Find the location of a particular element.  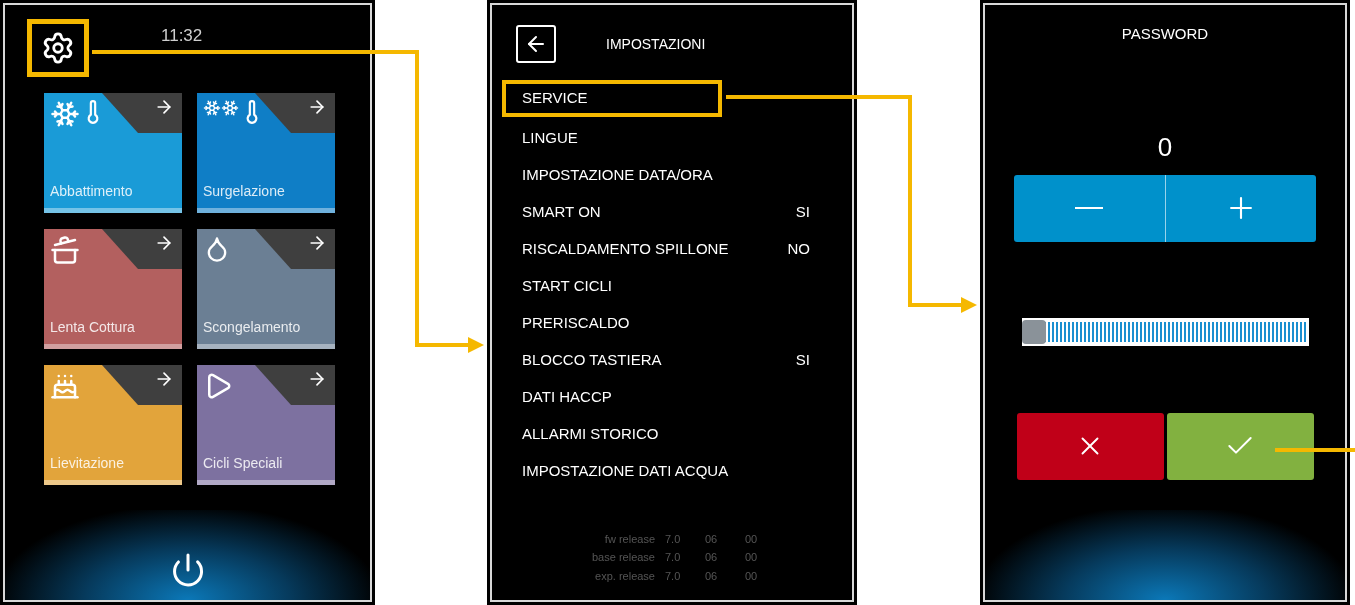

release-label: exp. release is located at coordinates (625, 576).